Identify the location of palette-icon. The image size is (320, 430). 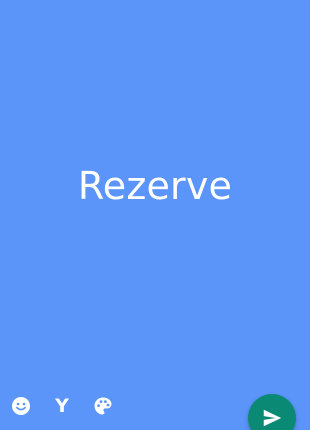
(103, 406).